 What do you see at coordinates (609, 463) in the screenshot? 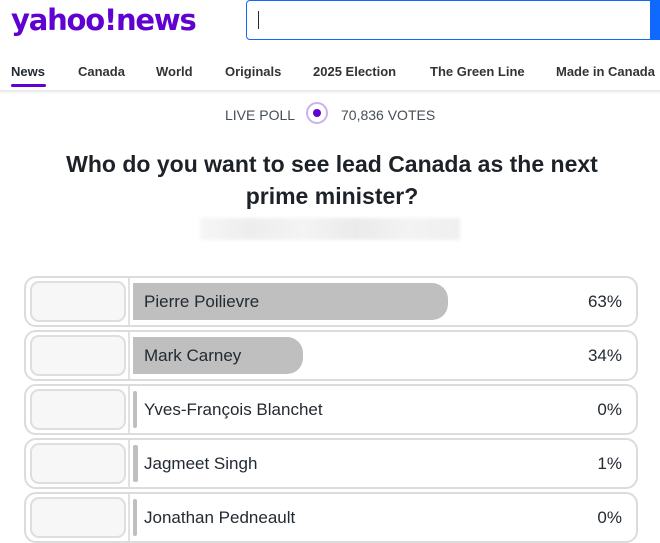
I see `result-percent: 1%` at bounding box center [609, 463].